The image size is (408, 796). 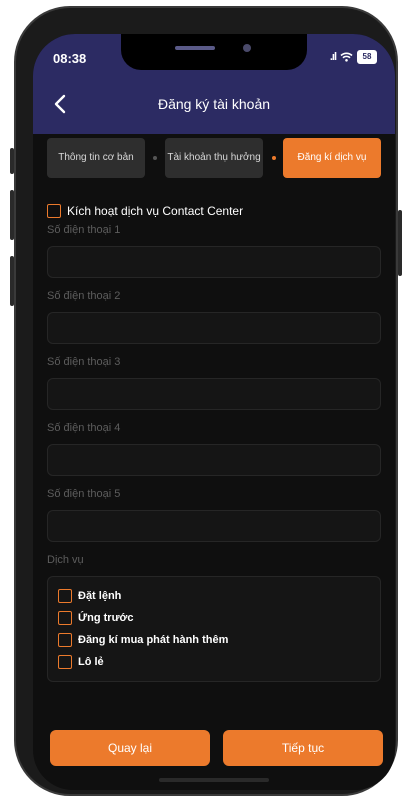 What do you see at coordinates (70, 58) in the screenshot?
I see `status-time: 08:38` at bounding box center [70, 58].